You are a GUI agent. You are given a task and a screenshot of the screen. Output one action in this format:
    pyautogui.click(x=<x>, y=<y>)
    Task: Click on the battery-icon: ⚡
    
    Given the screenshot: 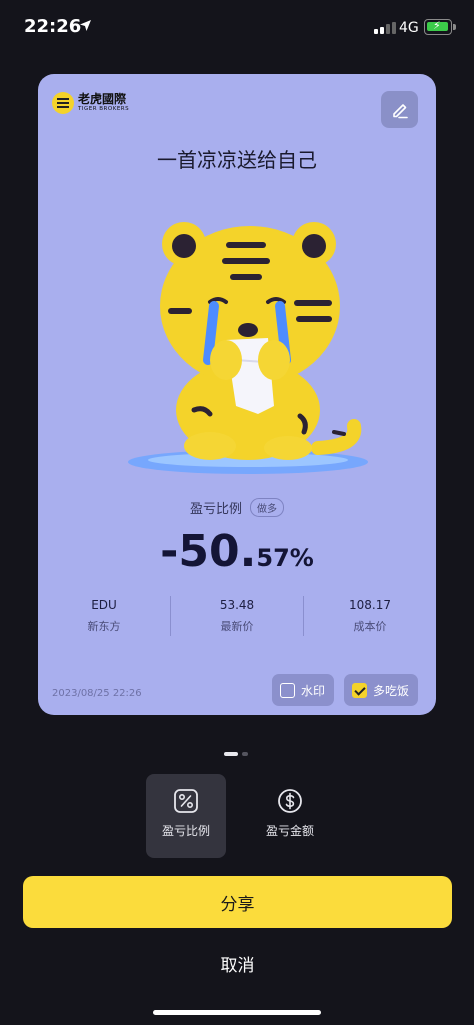 What is the action you would take?
    pyautogui.click(x=440, y=27)
    